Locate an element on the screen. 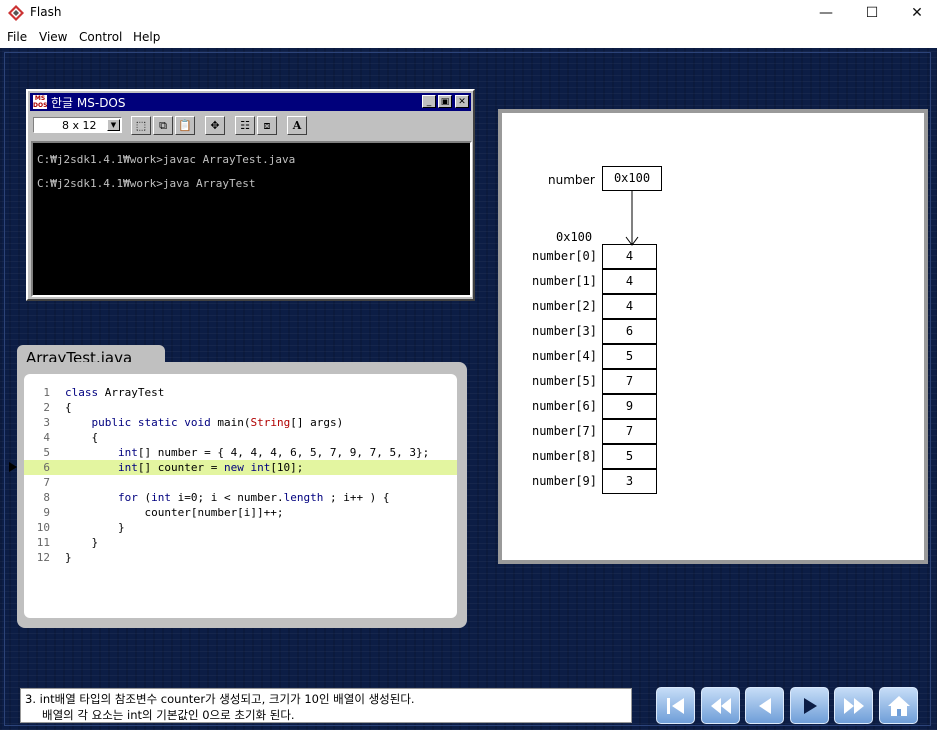  code-line: 12} is located at coordinates (240, 557).